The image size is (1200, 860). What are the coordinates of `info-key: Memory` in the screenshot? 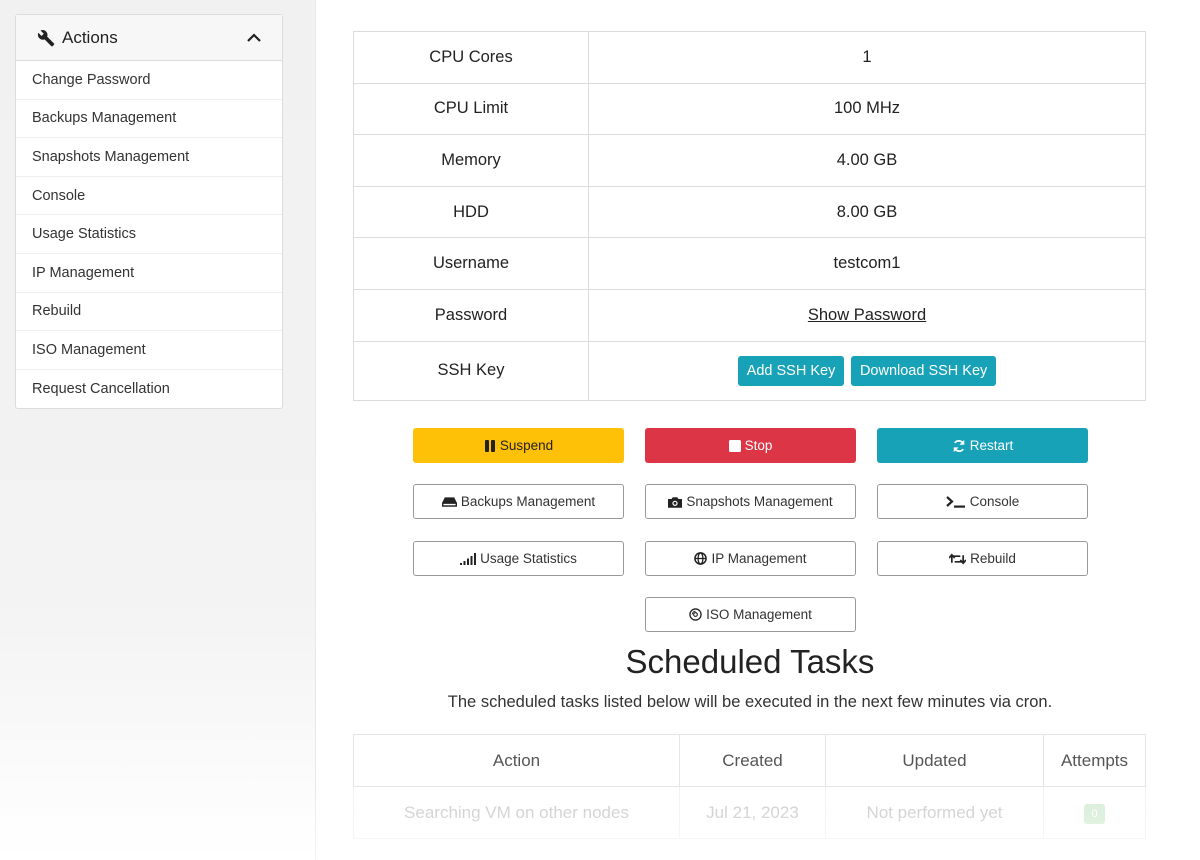 It's located at (471, 160).